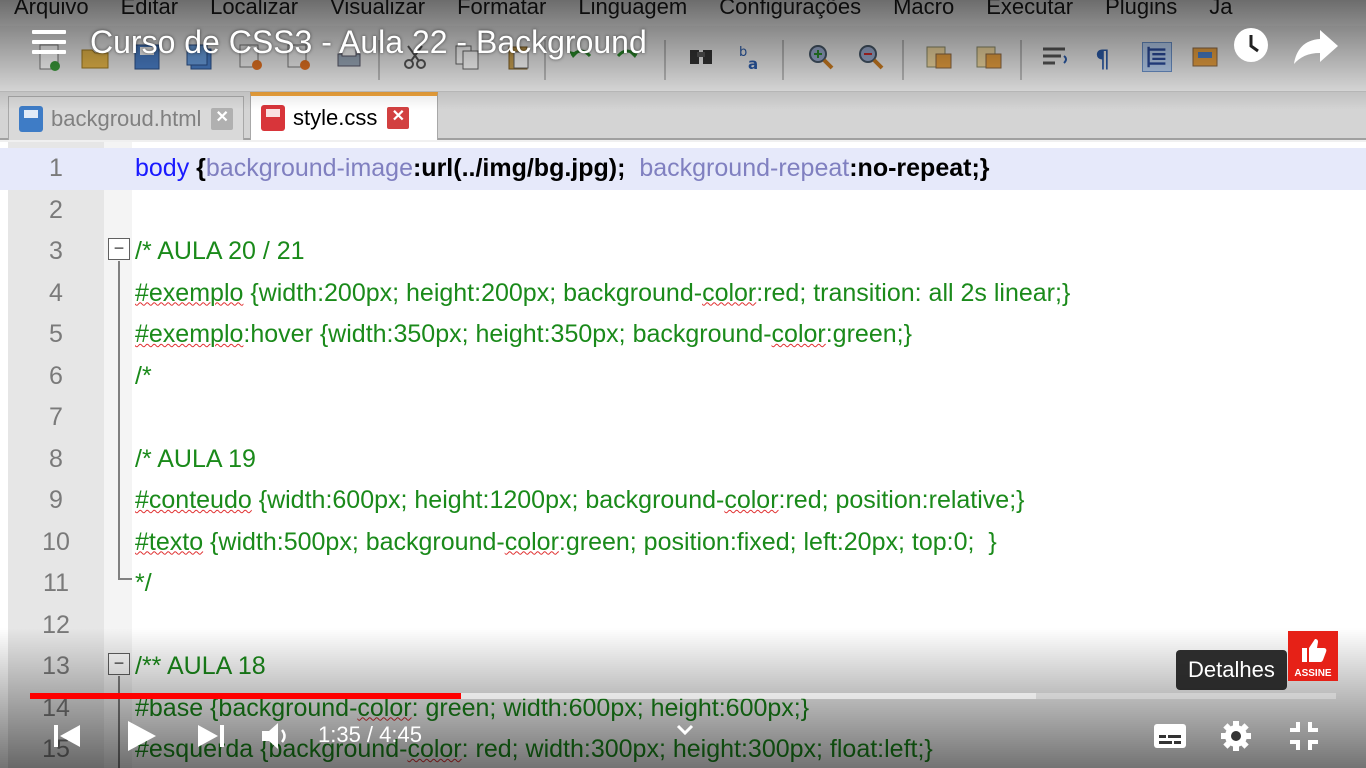 This screenshot has width=1366, height=768. What do you see at coordinates (913, 292) in the screenshot?
I see `code-fragment: :red; transition: all 2s linear;}` at bounding box center [913, 292].